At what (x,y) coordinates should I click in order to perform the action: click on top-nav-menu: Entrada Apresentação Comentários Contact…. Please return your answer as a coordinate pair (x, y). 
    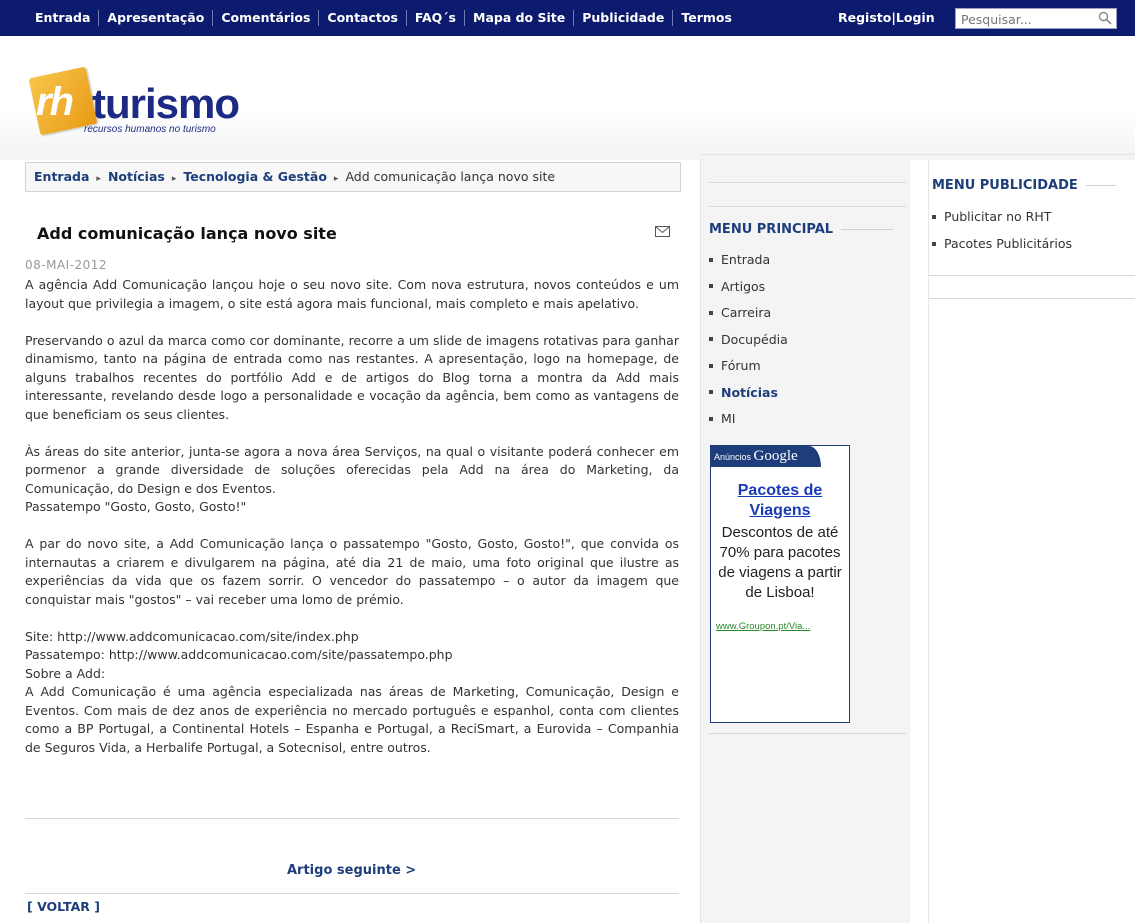
    Looking at the image, I should click on (383, 18).